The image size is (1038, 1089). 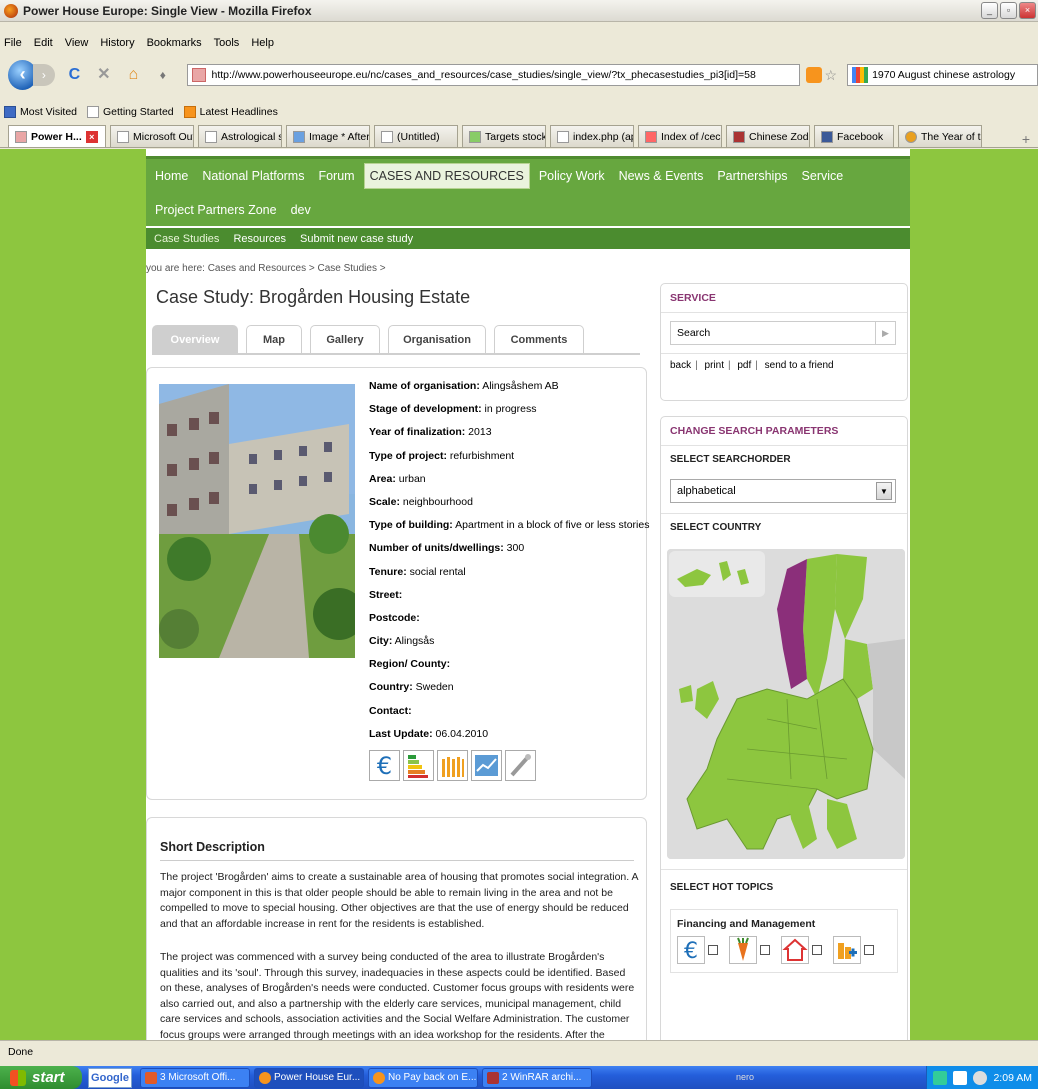 I want to click on energy-rating-icon, so click(x=418, y=765).